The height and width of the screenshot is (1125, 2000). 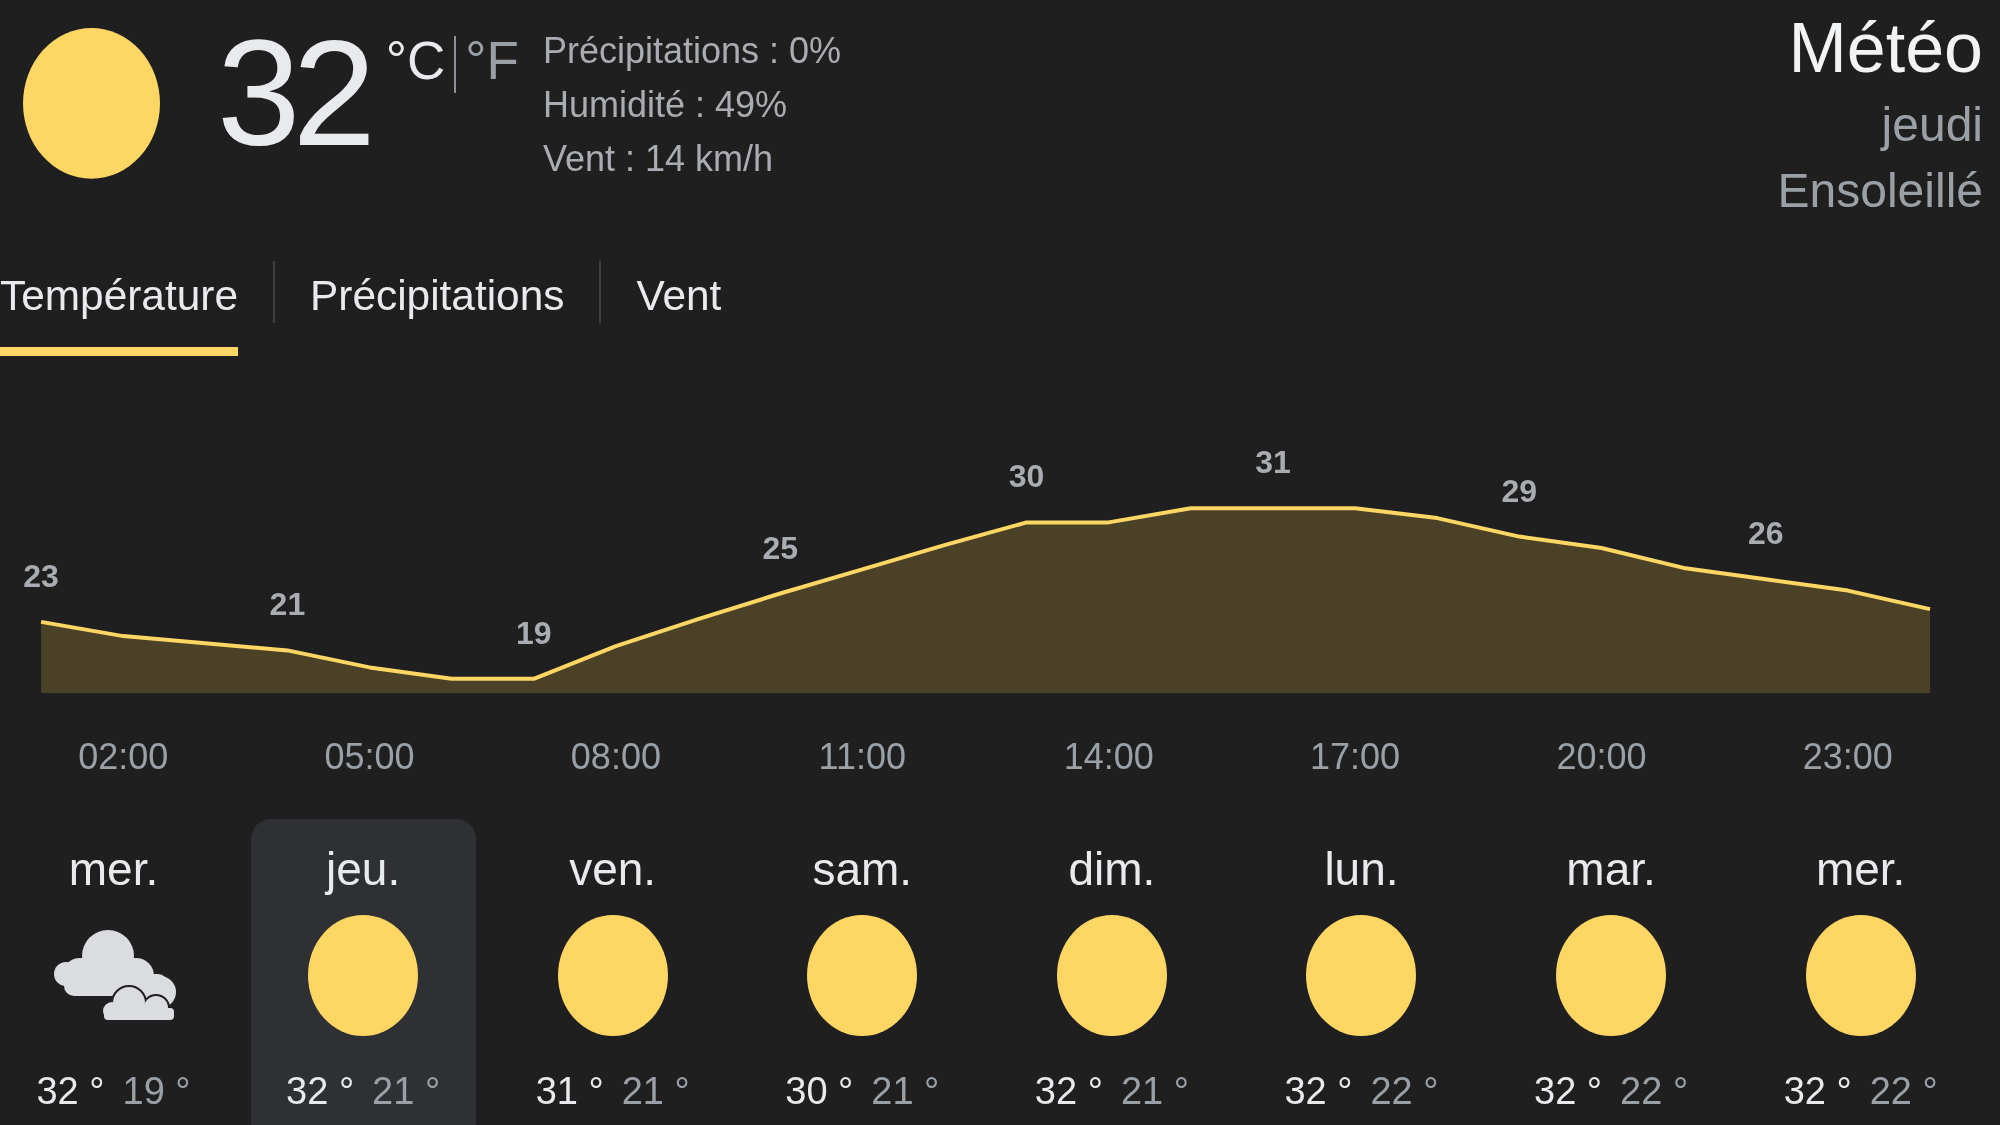 What do you see at coordinates (1273, 462) in the screenshot?
I see `value-label: 31` at bounding box center [1273, 462].